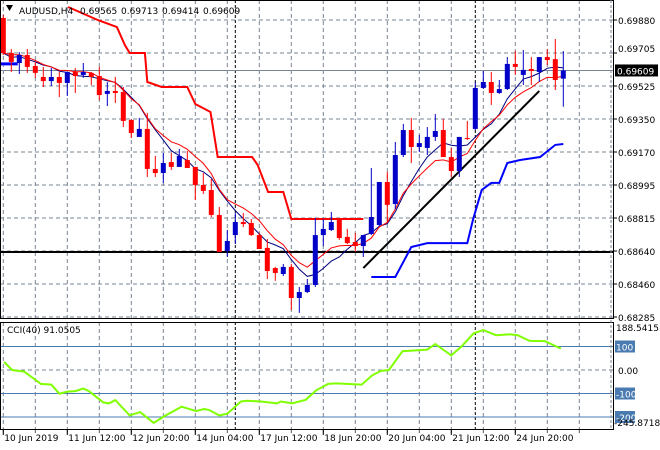 Image resolution: width=660 pixels, height=450 pixels. I want to click on x-tick-label: 12 Jun 20:00, so click(160, 439).